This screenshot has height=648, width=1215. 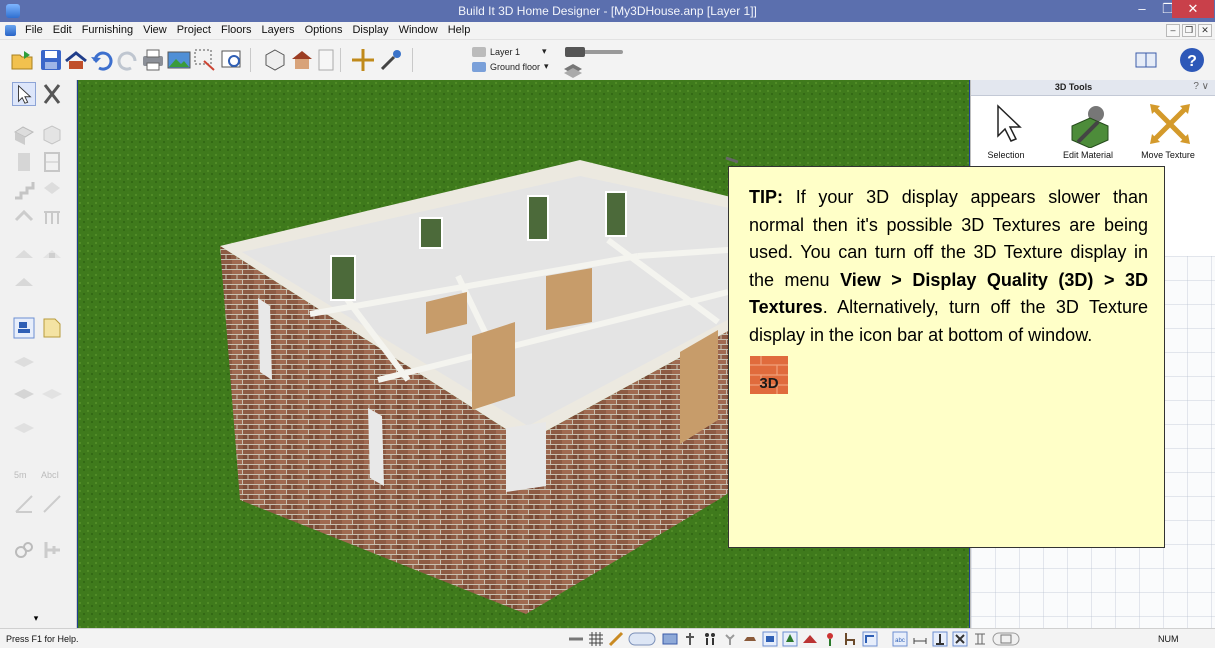 What do you see at coordinates (52, 254) in the screenshot?
I see `dormer-tool-icon` at bounding box center [52, 254].